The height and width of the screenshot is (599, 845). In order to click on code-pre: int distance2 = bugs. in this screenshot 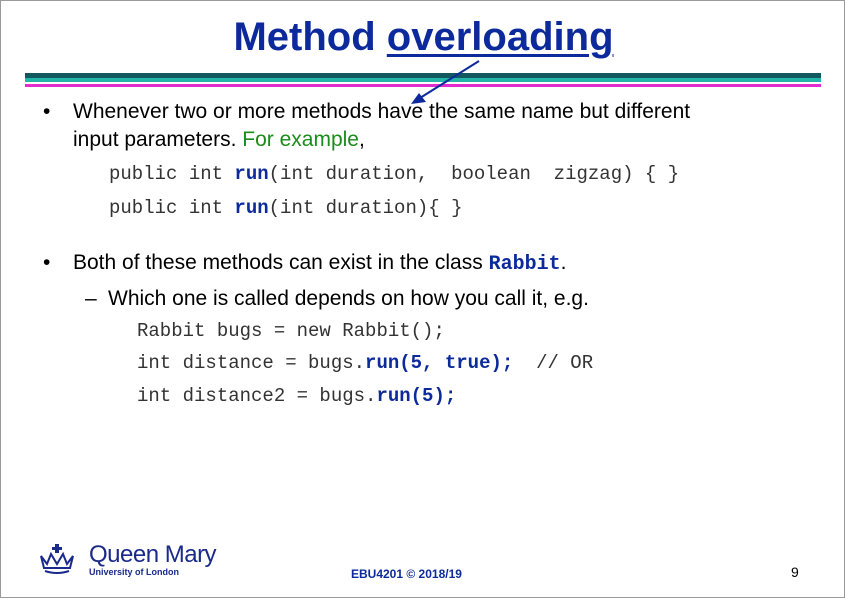, I will do `click(257, 396)`.